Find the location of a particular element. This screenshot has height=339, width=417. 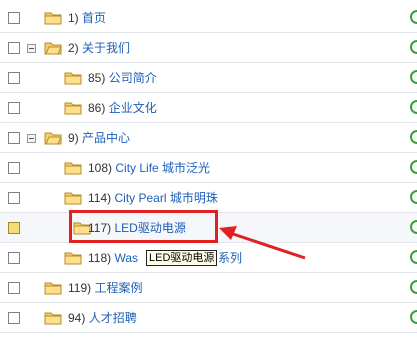

tooltip: LED驱动电源 is located at coordinates (182, 258).